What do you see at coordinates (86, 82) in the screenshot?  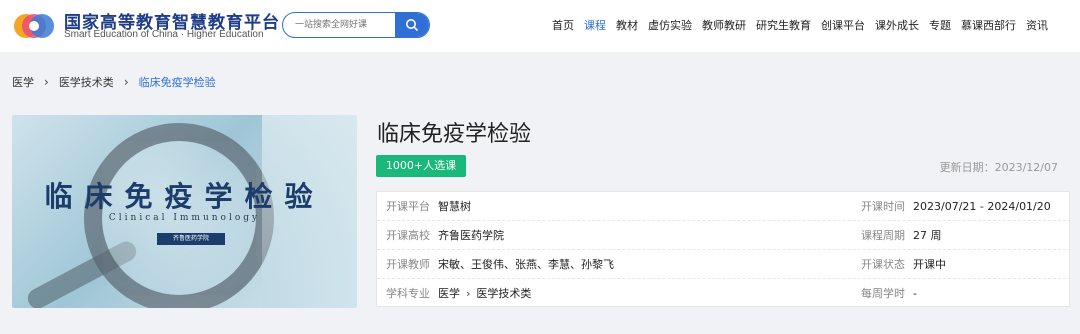 I see `breadcrumb-item-medical-tech: 医学技术类` at bounding box center [86, 82].